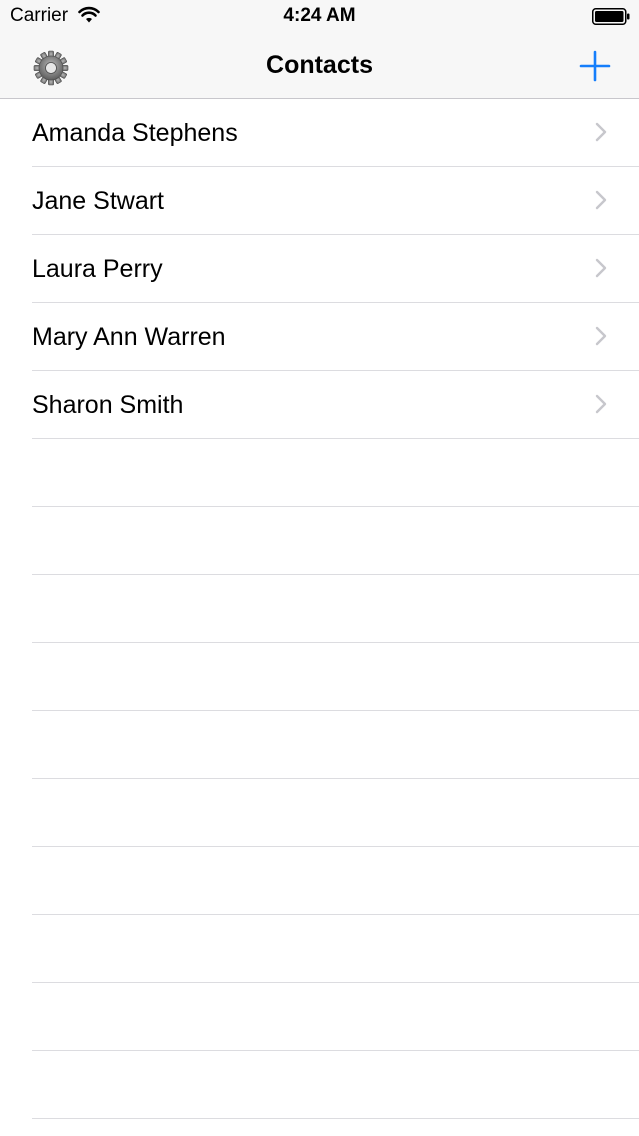  I want to click on battery-icon, so click(611, 16).